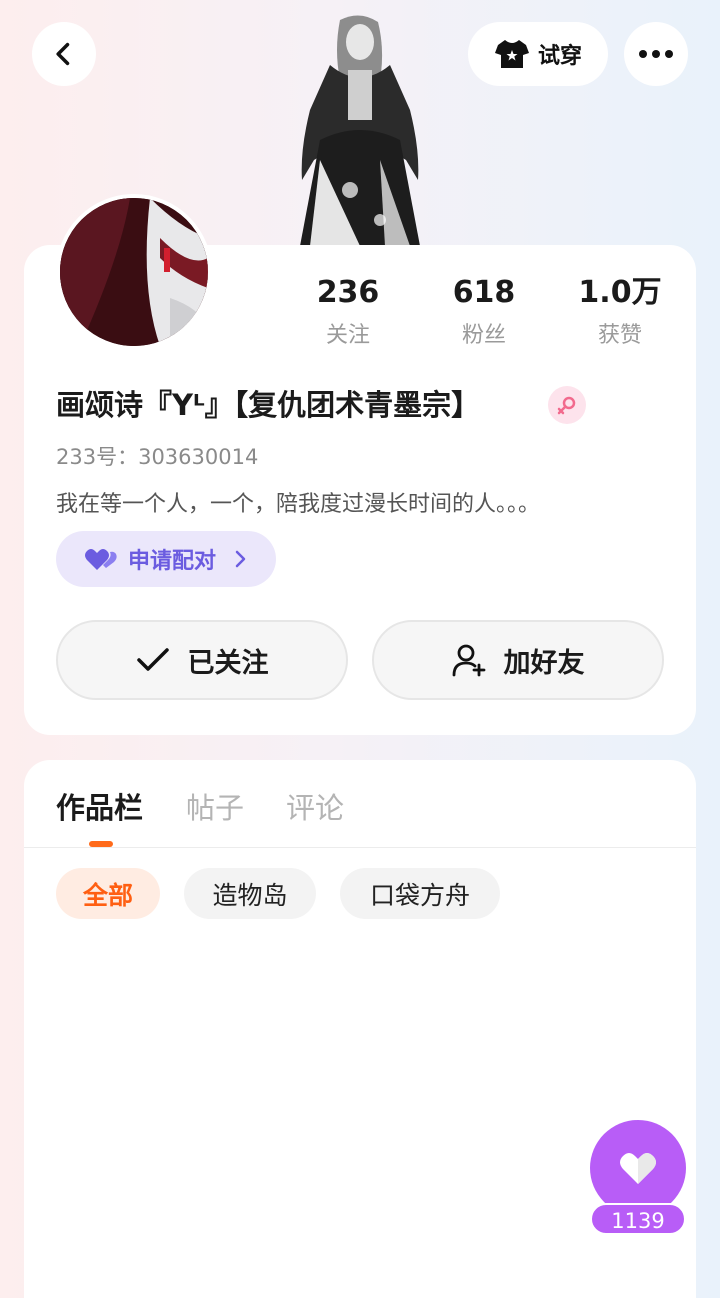 Image resolution: width=720 pixels, height=1298 pixels. I want to click on avatar-image, so click(134, 272).